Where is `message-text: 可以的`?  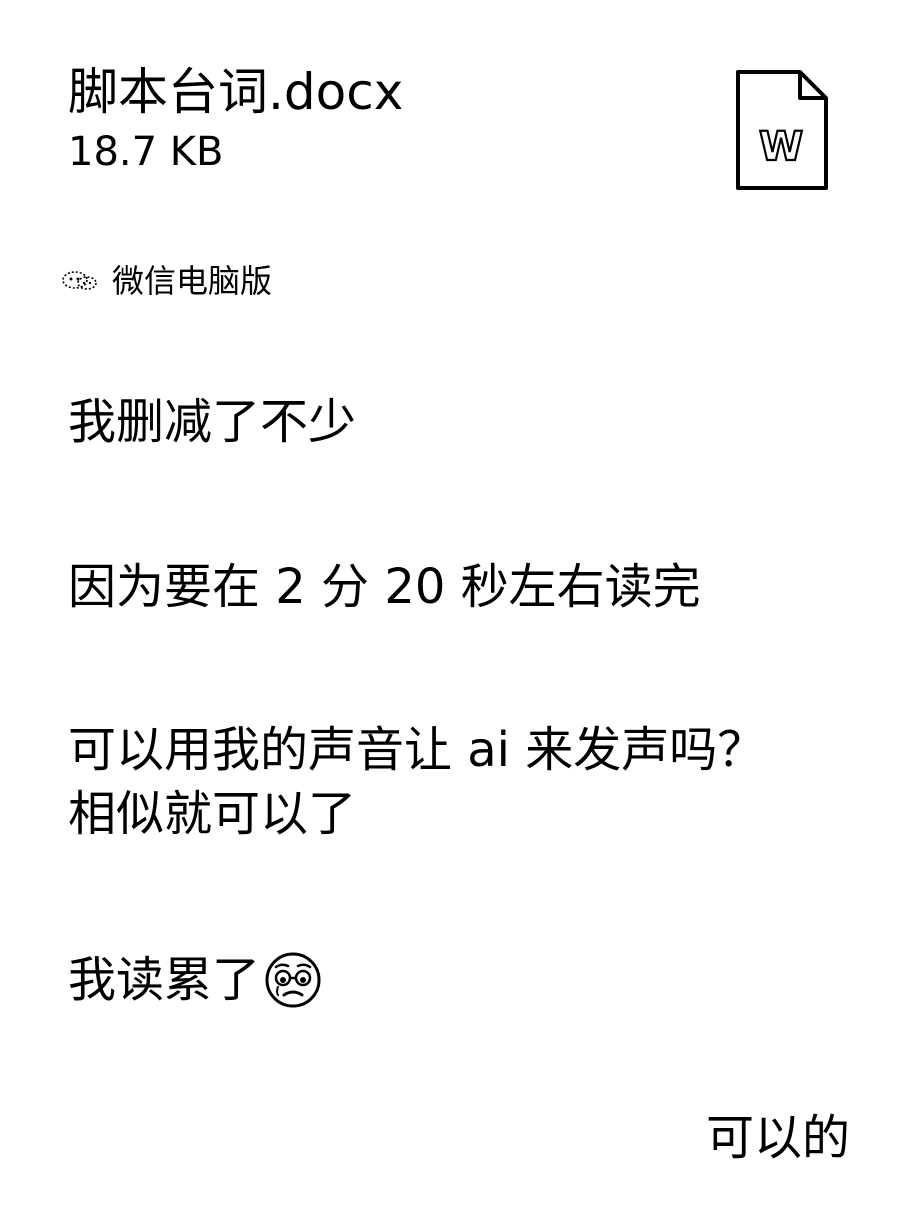
message-text: 可以的 is located at coordinates (777, 1138).